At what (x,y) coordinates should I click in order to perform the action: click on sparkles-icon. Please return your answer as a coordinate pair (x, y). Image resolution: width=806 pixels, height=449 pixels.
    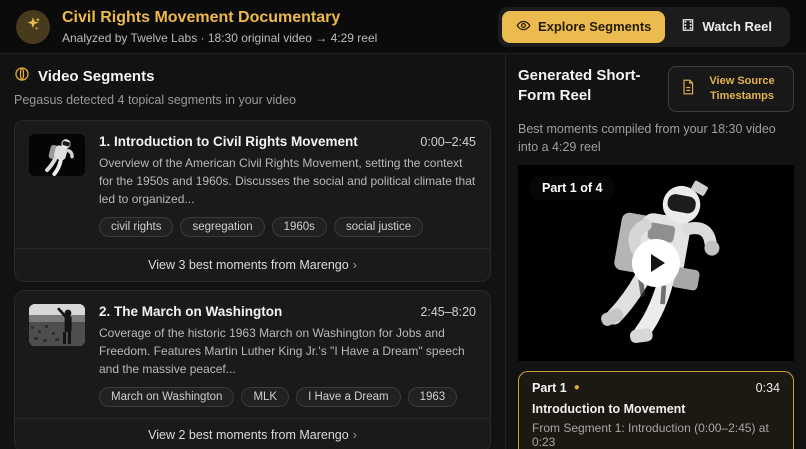
    Looking at the image, I should click on (33, 26).